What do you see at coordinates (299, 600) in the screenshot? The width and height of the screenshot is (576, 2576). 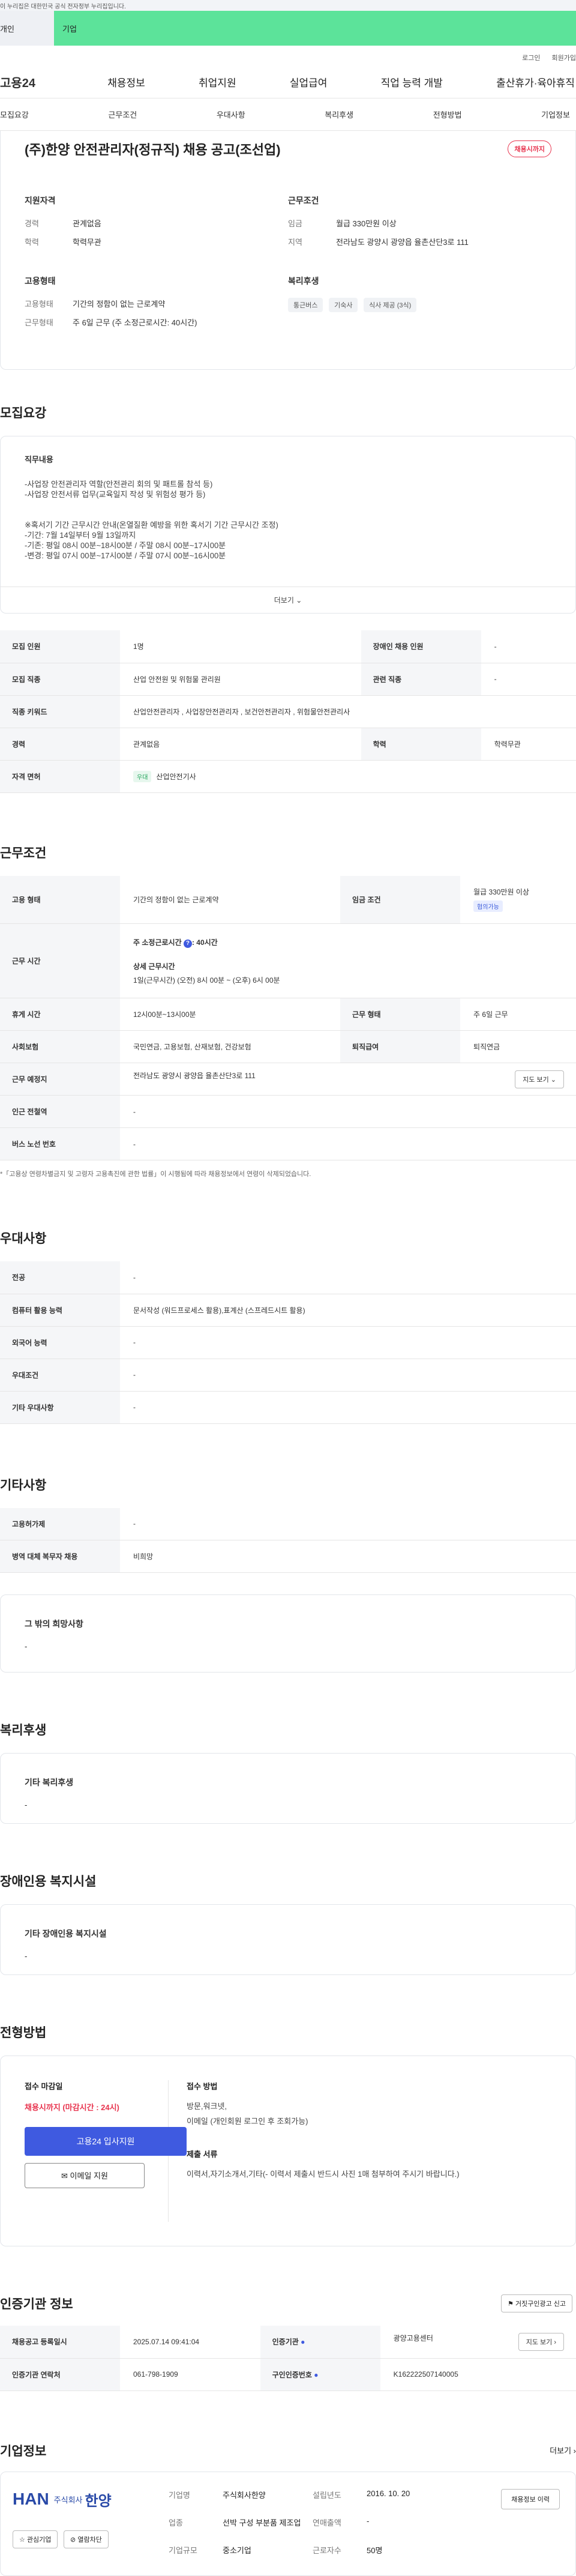 I see `chevron-down-icon: ⌄` at bounding box center [299, 600].